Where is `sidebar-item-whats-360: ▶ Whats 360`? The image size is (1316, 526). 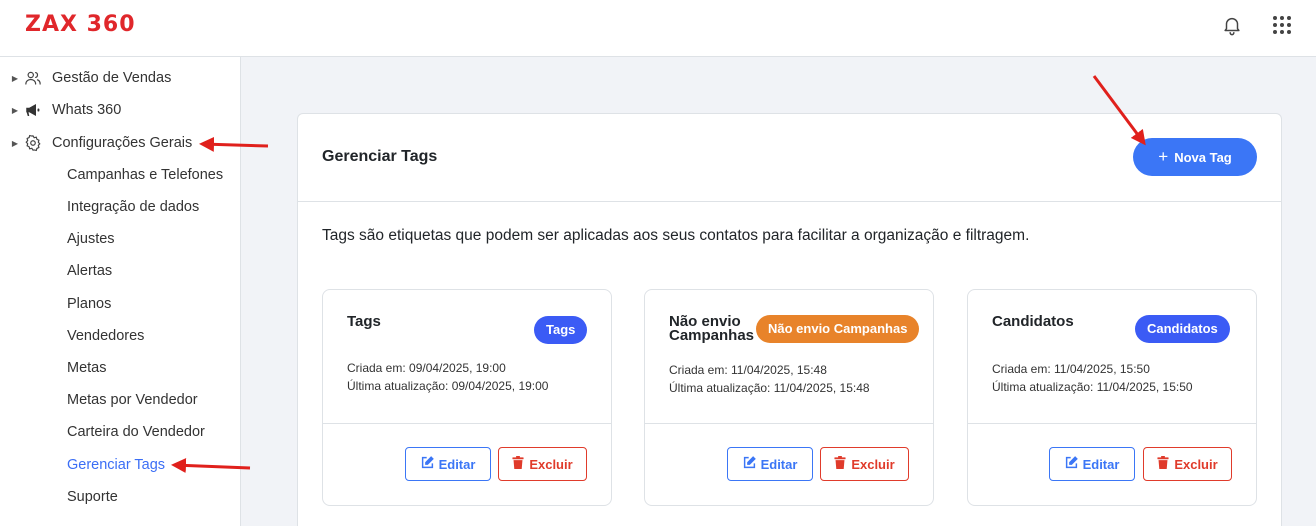
sidebar-item-whats-360: ▶ Whats 360 is located at coordinates (60, 110).